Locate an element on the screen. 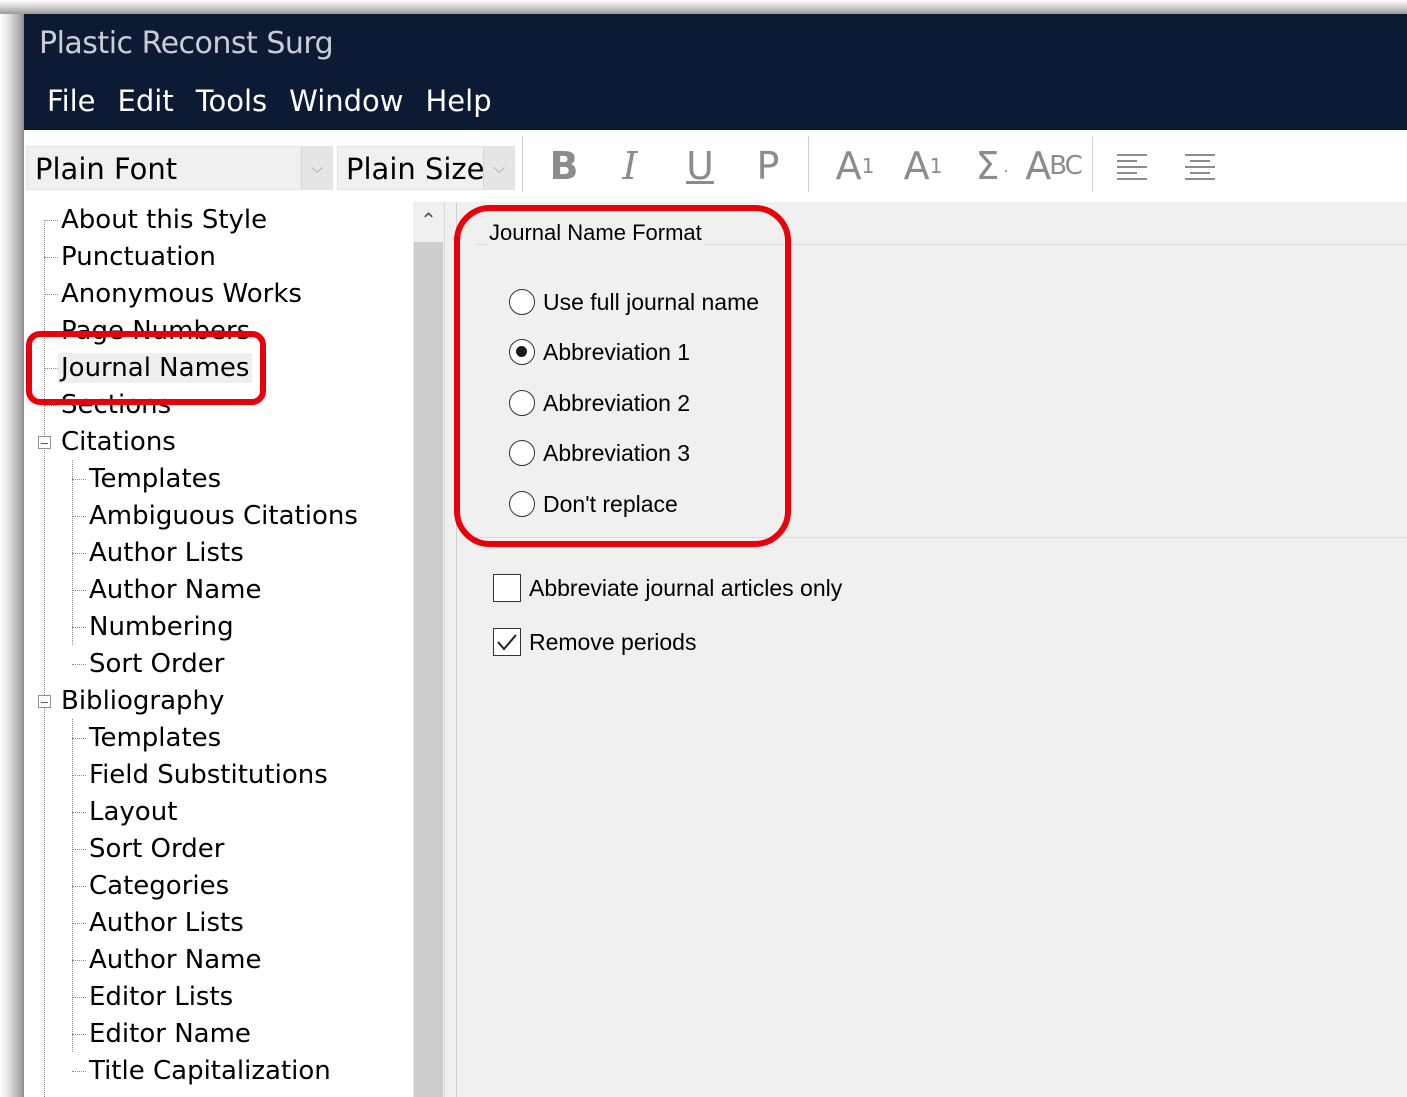 This screenshot has width=1407, height=1097. tree-item-bibliography: Bibliography is located at coordinates (142, 701).